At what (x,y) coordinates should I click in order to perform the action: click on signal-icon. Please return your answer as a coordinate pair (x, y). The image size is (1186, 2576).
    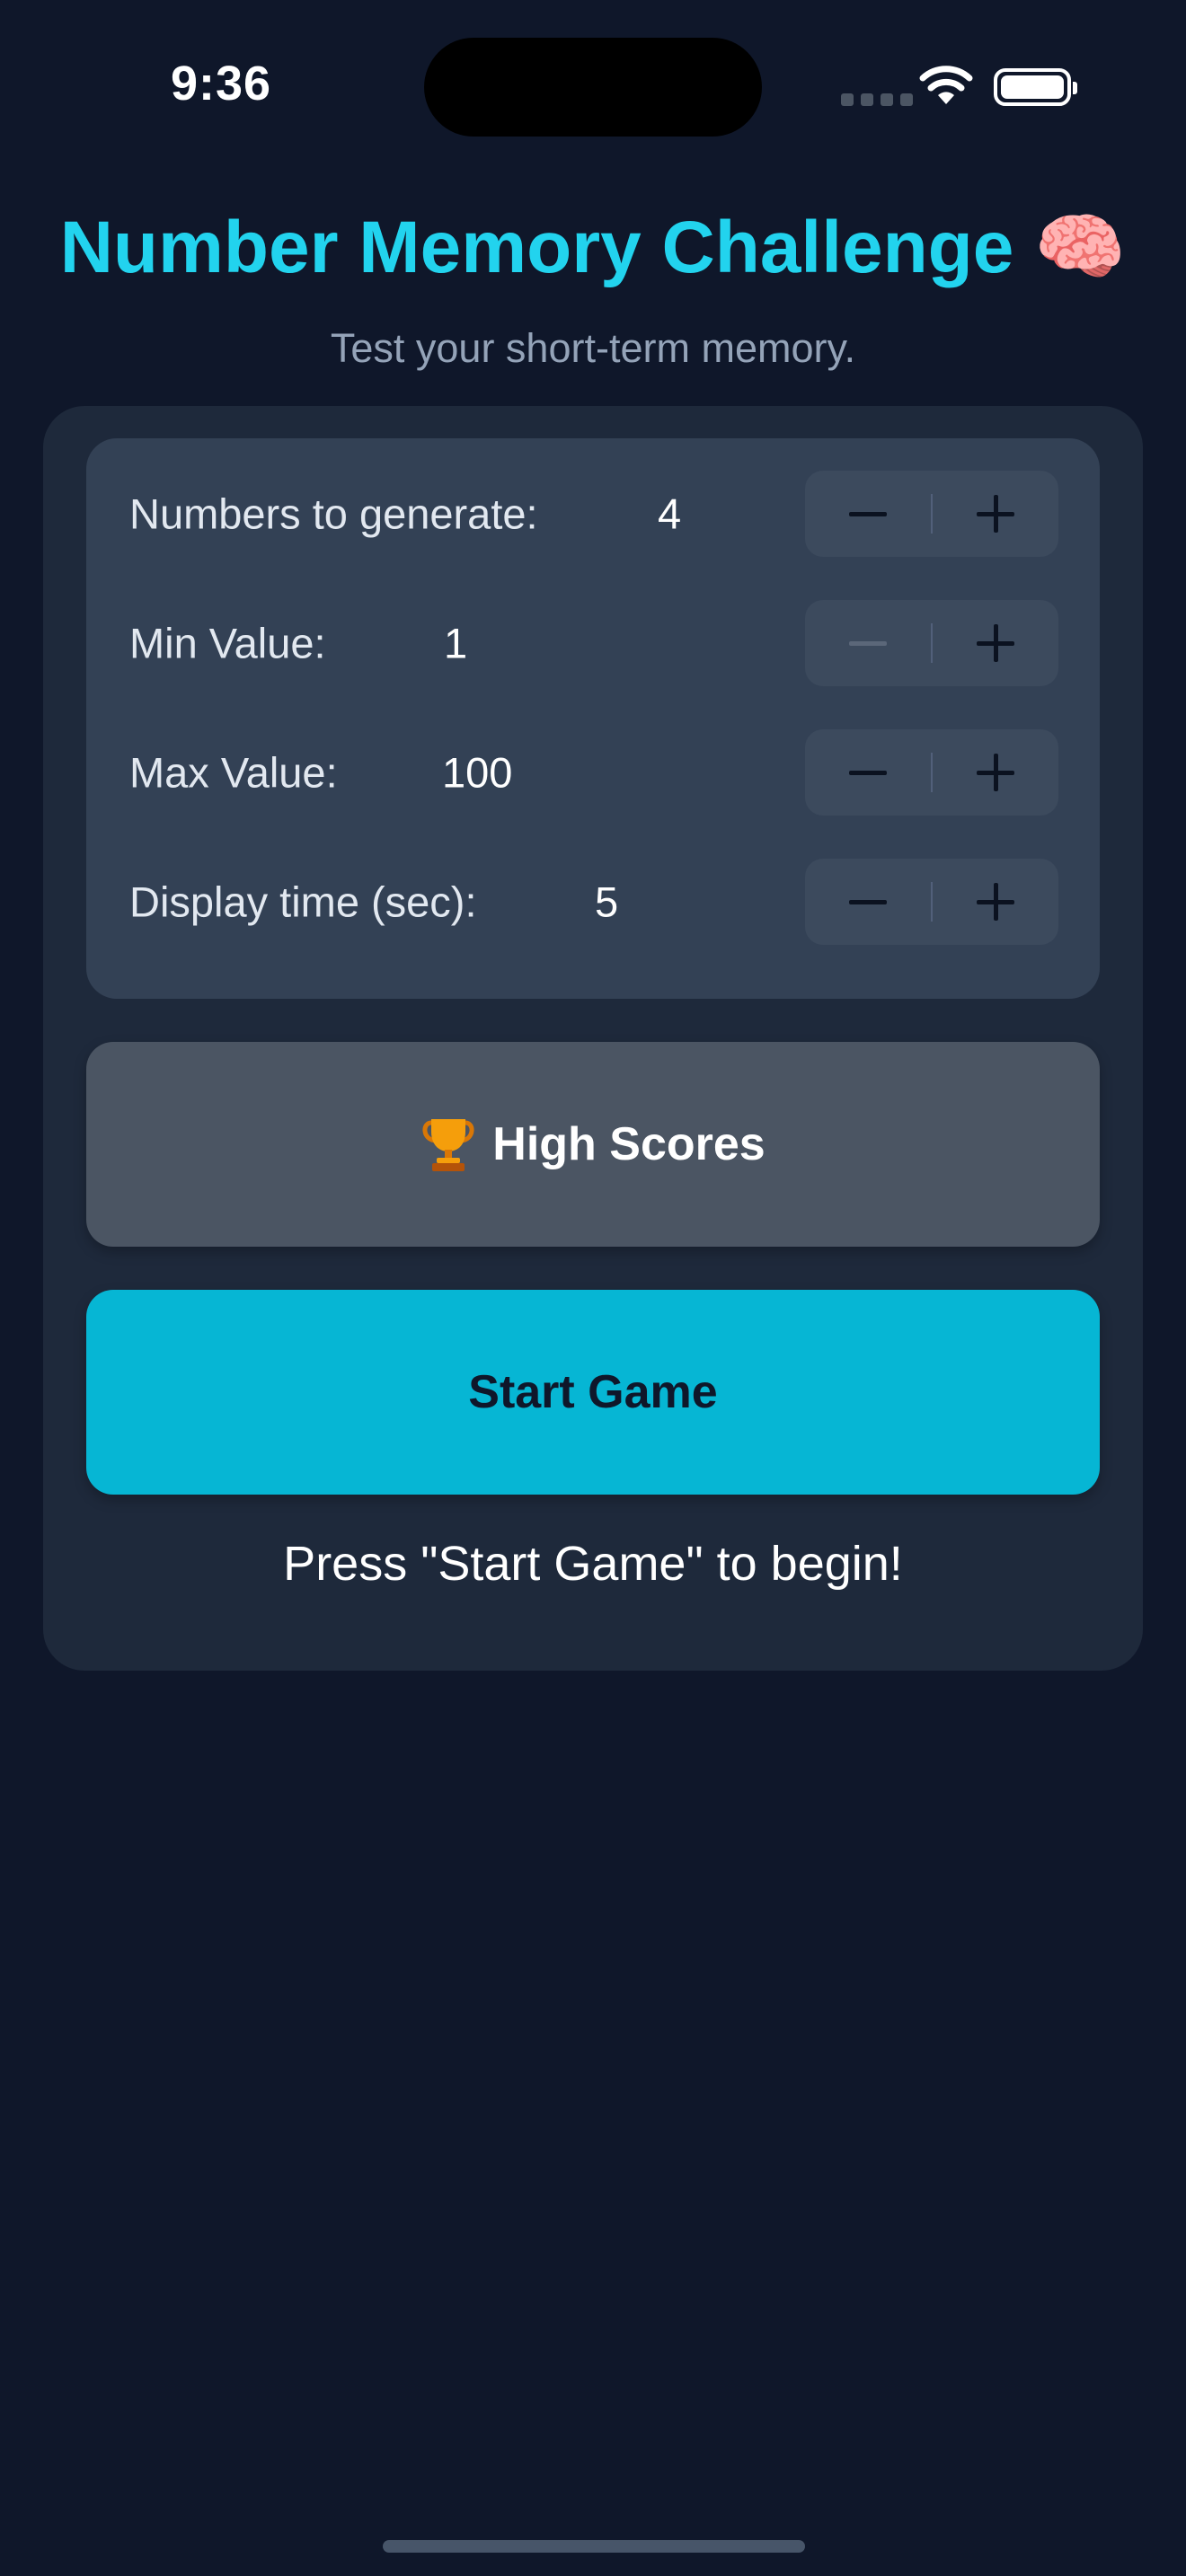
    Looking at the image, I should click on (877, 99).